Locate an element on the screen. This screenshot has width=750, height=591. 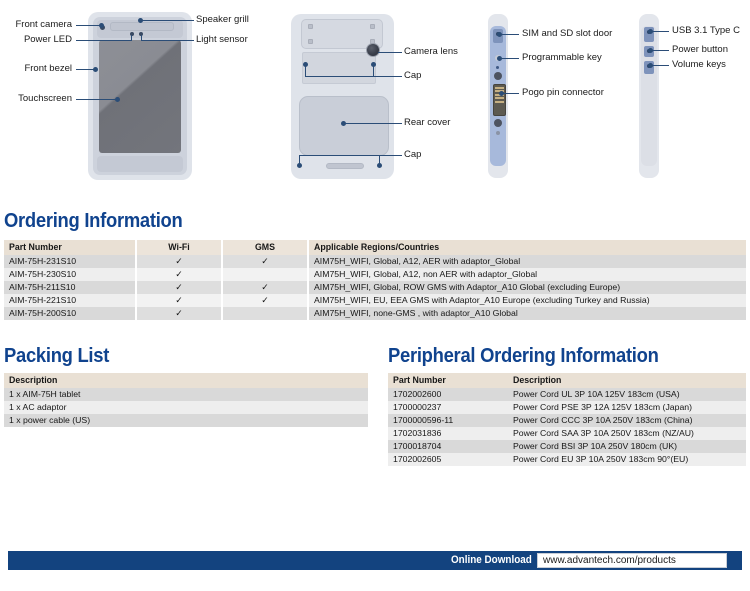
table-row: 1 x power cable (US) is located at coordinates (186, 420).